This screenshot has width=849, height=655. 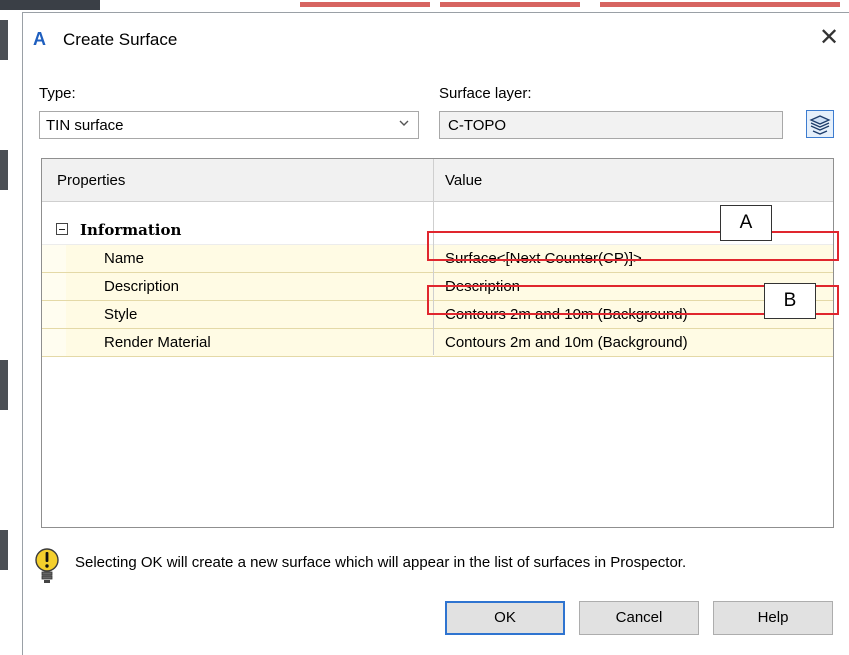 I want to click on annotation-label-a: A, so click(x=746, y=223).